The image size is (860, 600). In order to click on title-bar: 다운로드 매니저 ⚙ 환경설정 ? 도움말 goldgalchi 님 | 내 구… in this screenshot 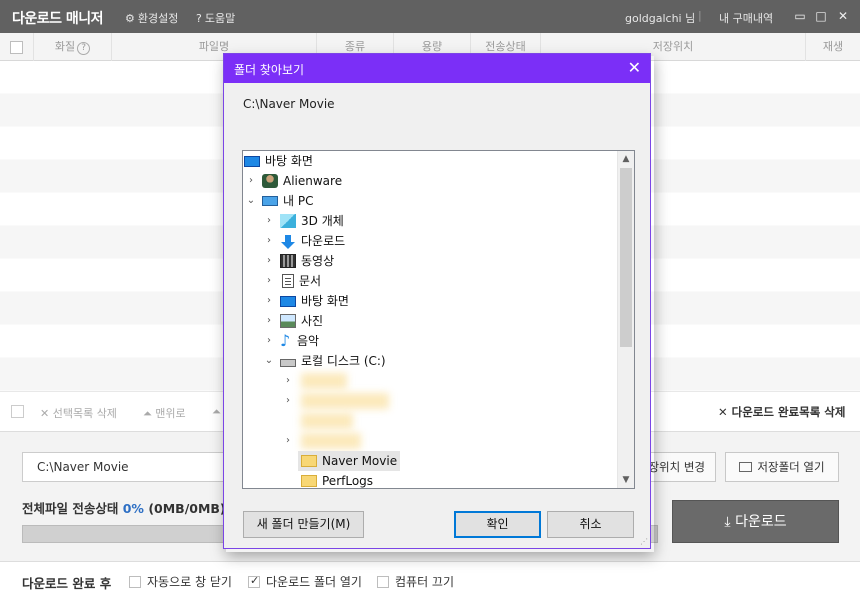, I will do `click(430, 16)`.